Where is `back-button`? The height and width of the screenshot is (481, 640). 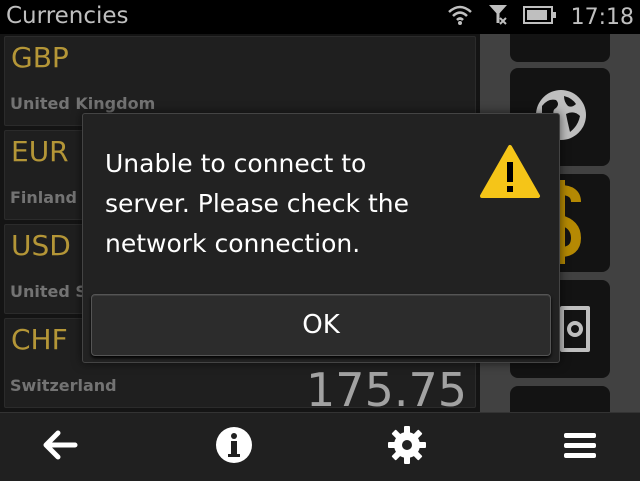
back-button is located at coordinates (60, 447).